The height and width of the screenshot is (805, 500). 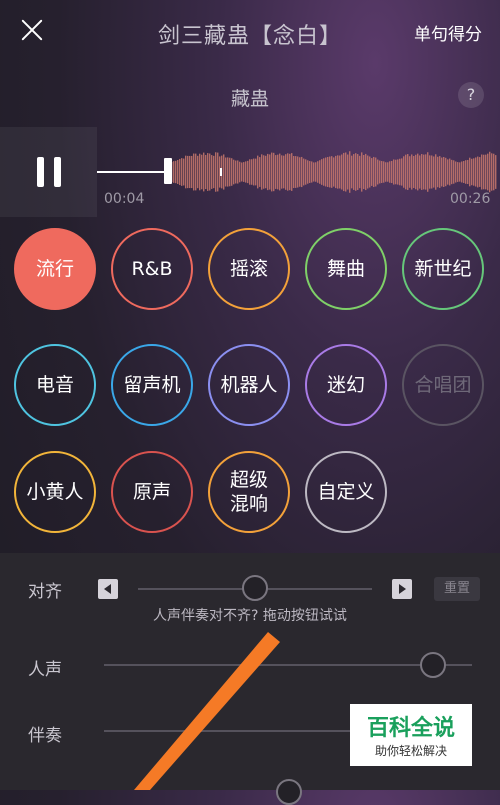 I want to click on annotation-arrow, so click(x=207, y=711).